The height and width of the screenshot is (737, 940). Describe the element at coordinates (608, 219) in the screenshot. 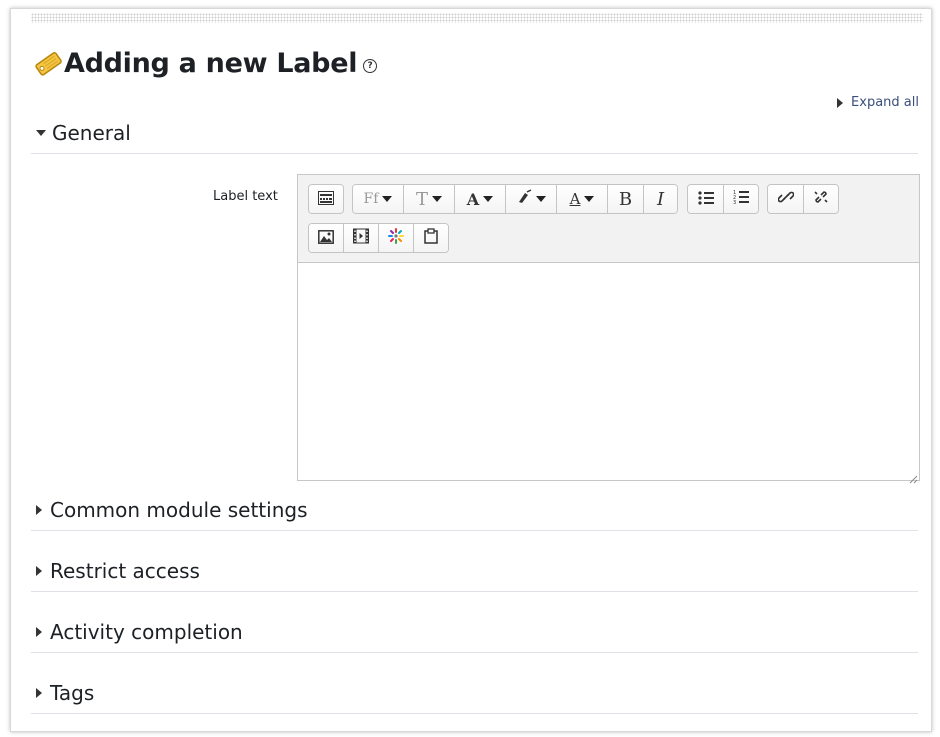

I see `editor-toolbar: Ff T A A B I 1 2 3` at that location.